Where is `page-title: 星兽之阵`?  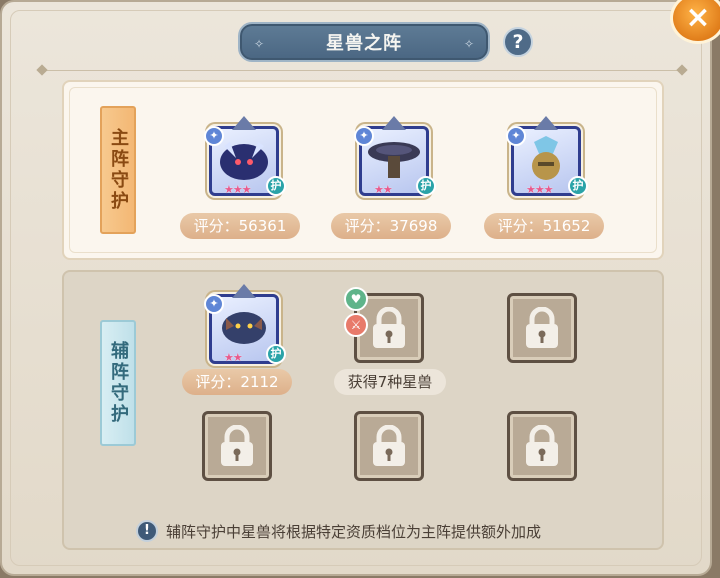
page-title: 星兽之阵 is located at coordinates (364, 43).